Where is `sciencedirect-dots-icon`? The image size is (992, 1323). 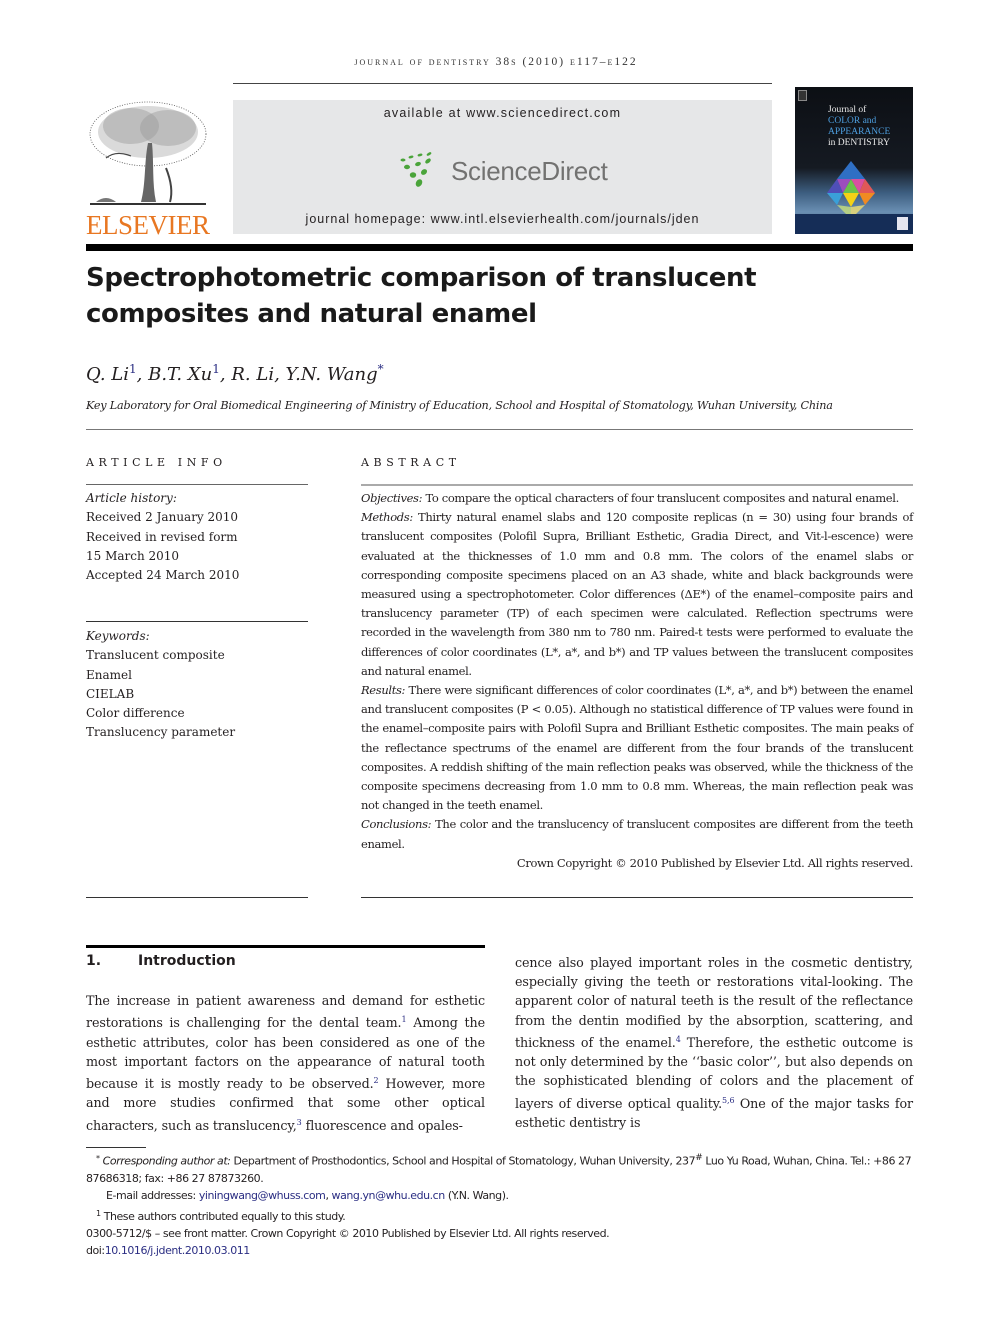 sciencedirect-dots-icon is located at coordinates (416, 169).